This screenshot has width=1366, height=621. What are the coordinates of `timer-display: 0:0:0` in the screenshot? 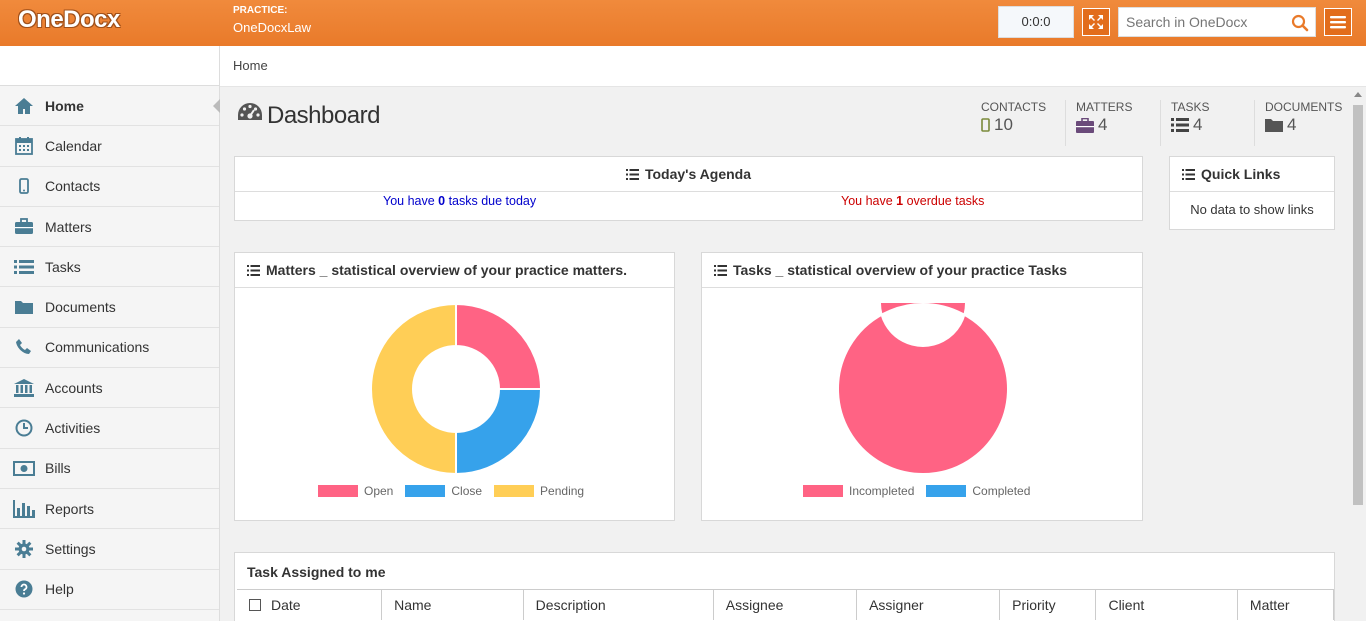 It's located at (1036, 22).